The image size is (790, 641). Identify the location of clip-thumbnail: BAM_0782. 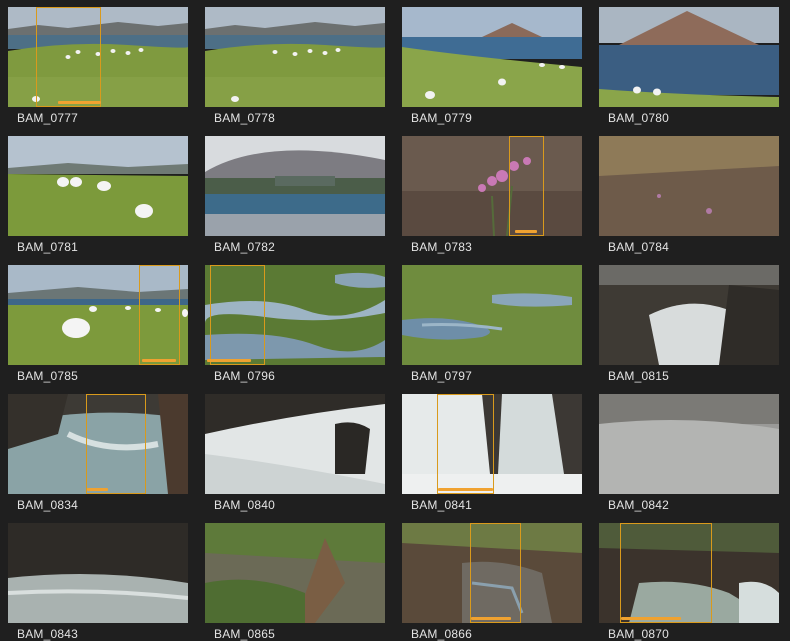
(295, 195).